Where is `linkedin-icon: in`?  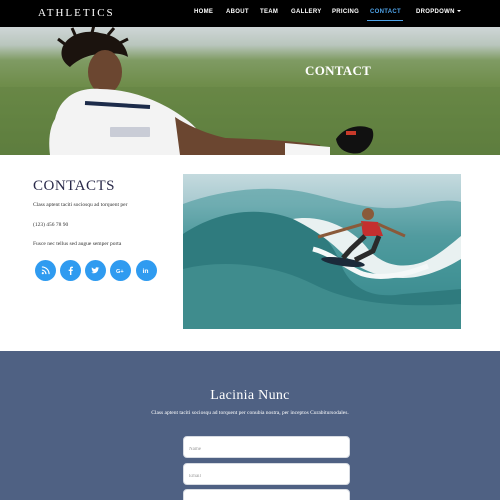
linkedin-icon: in is located at coordinates (145, 271).